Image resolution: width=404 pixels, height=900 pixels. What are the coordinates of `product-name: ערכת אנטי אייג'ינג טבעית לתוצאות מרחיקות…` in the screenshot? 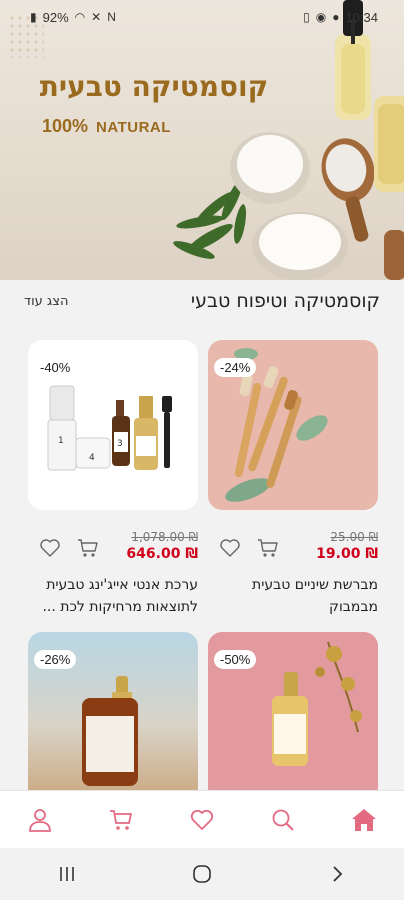 It's located at (113, 596).